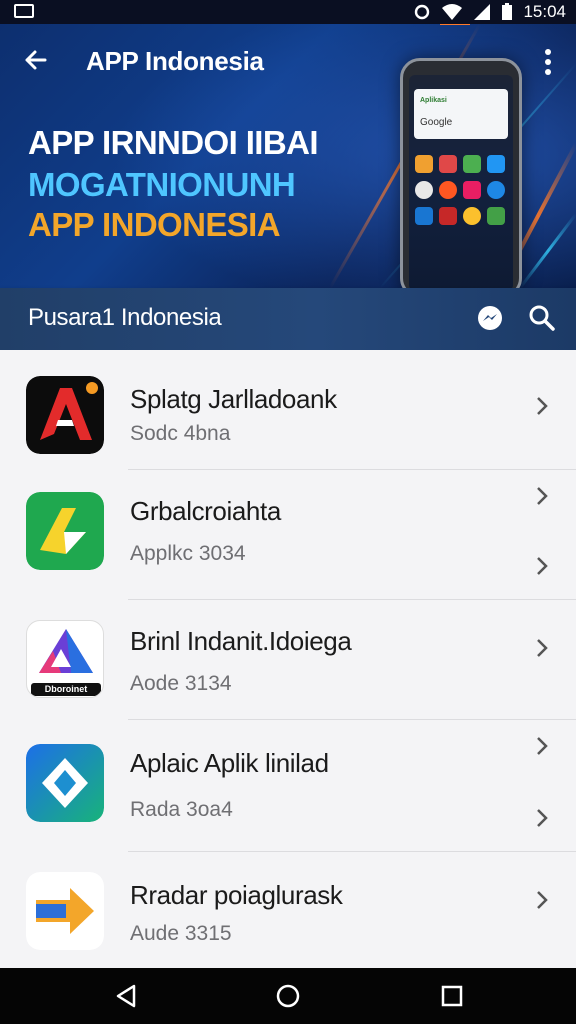 This screenshot has height=1024, width=576. I want to click on app-subtitle: Aode 3134, so click(181, 683).